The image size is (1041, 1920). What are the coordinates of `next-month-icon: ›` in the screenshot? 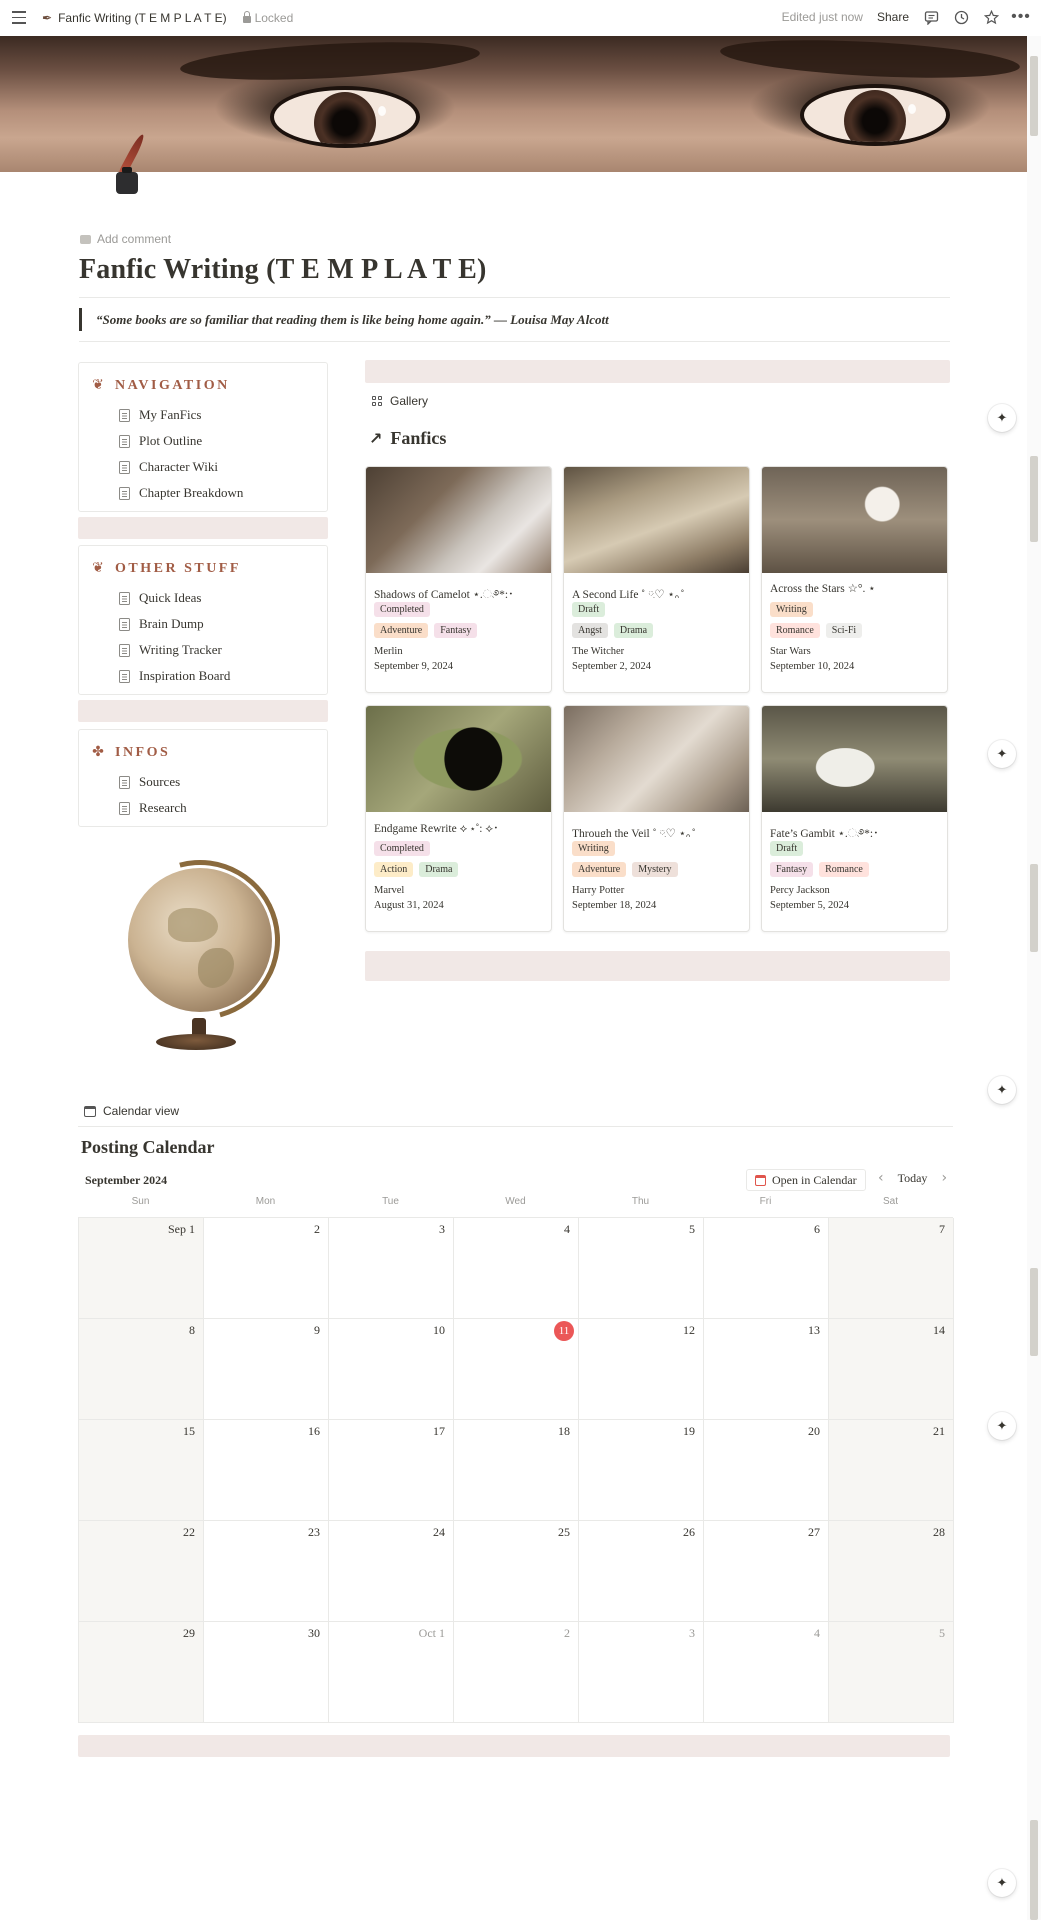 It's located at (944, 1178).